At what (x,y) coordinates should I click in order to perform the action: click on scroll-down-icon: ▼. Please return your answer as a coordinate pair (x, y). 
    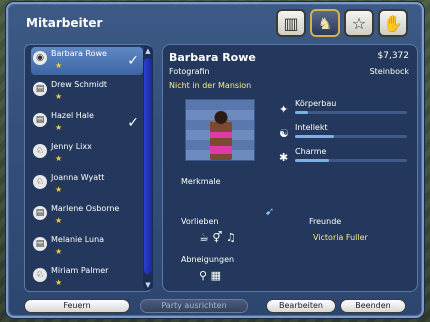
    Looking at the image, I should click on (148, 285).